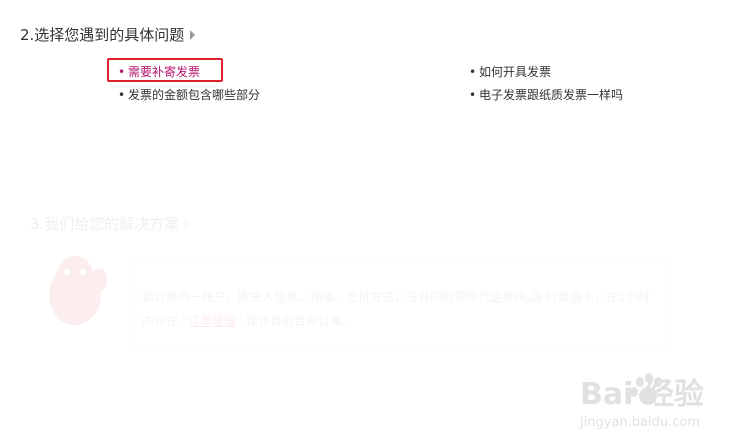  What do you see at coordinates (642, 394) in the screenshot?
I see `watermark-brand: Bai 经验` at bounding box center [642, 394].